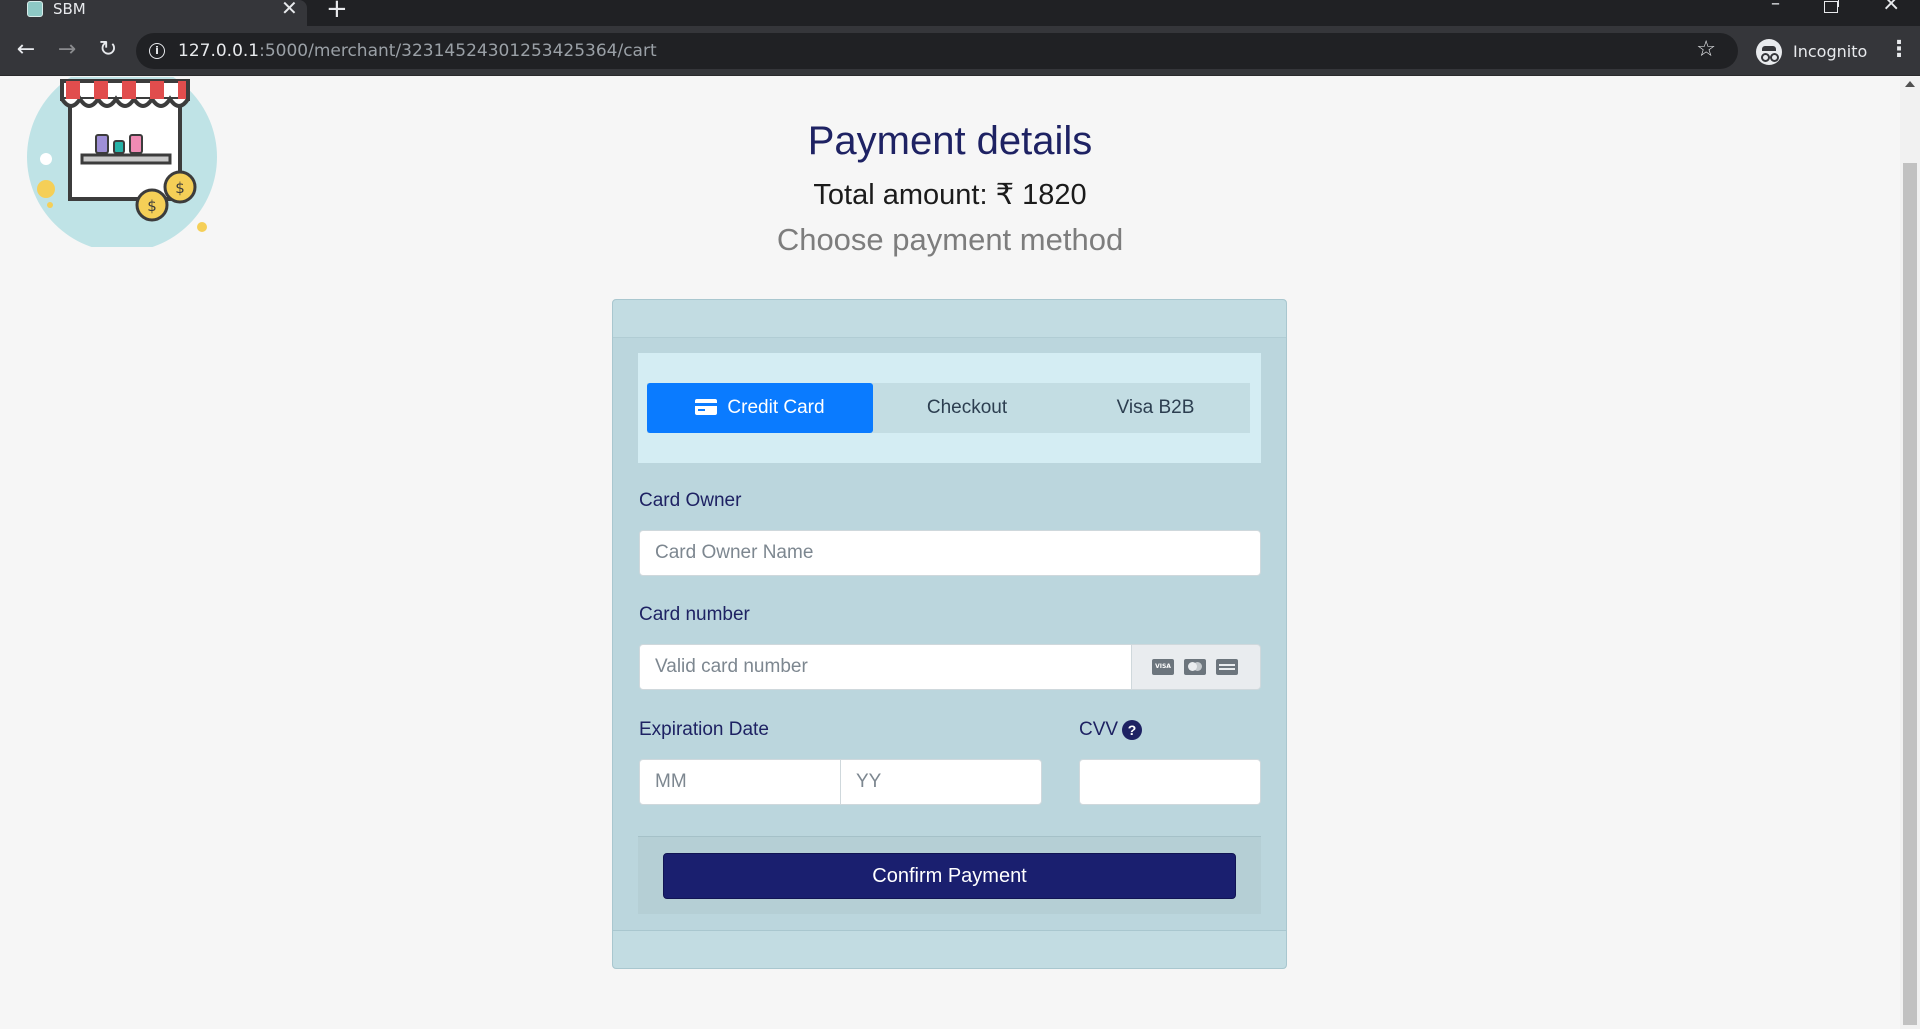  Describe the element at coordinates (704, 729) in the screenshot. I see `expiration-date-label: Expiration Date` at that location.